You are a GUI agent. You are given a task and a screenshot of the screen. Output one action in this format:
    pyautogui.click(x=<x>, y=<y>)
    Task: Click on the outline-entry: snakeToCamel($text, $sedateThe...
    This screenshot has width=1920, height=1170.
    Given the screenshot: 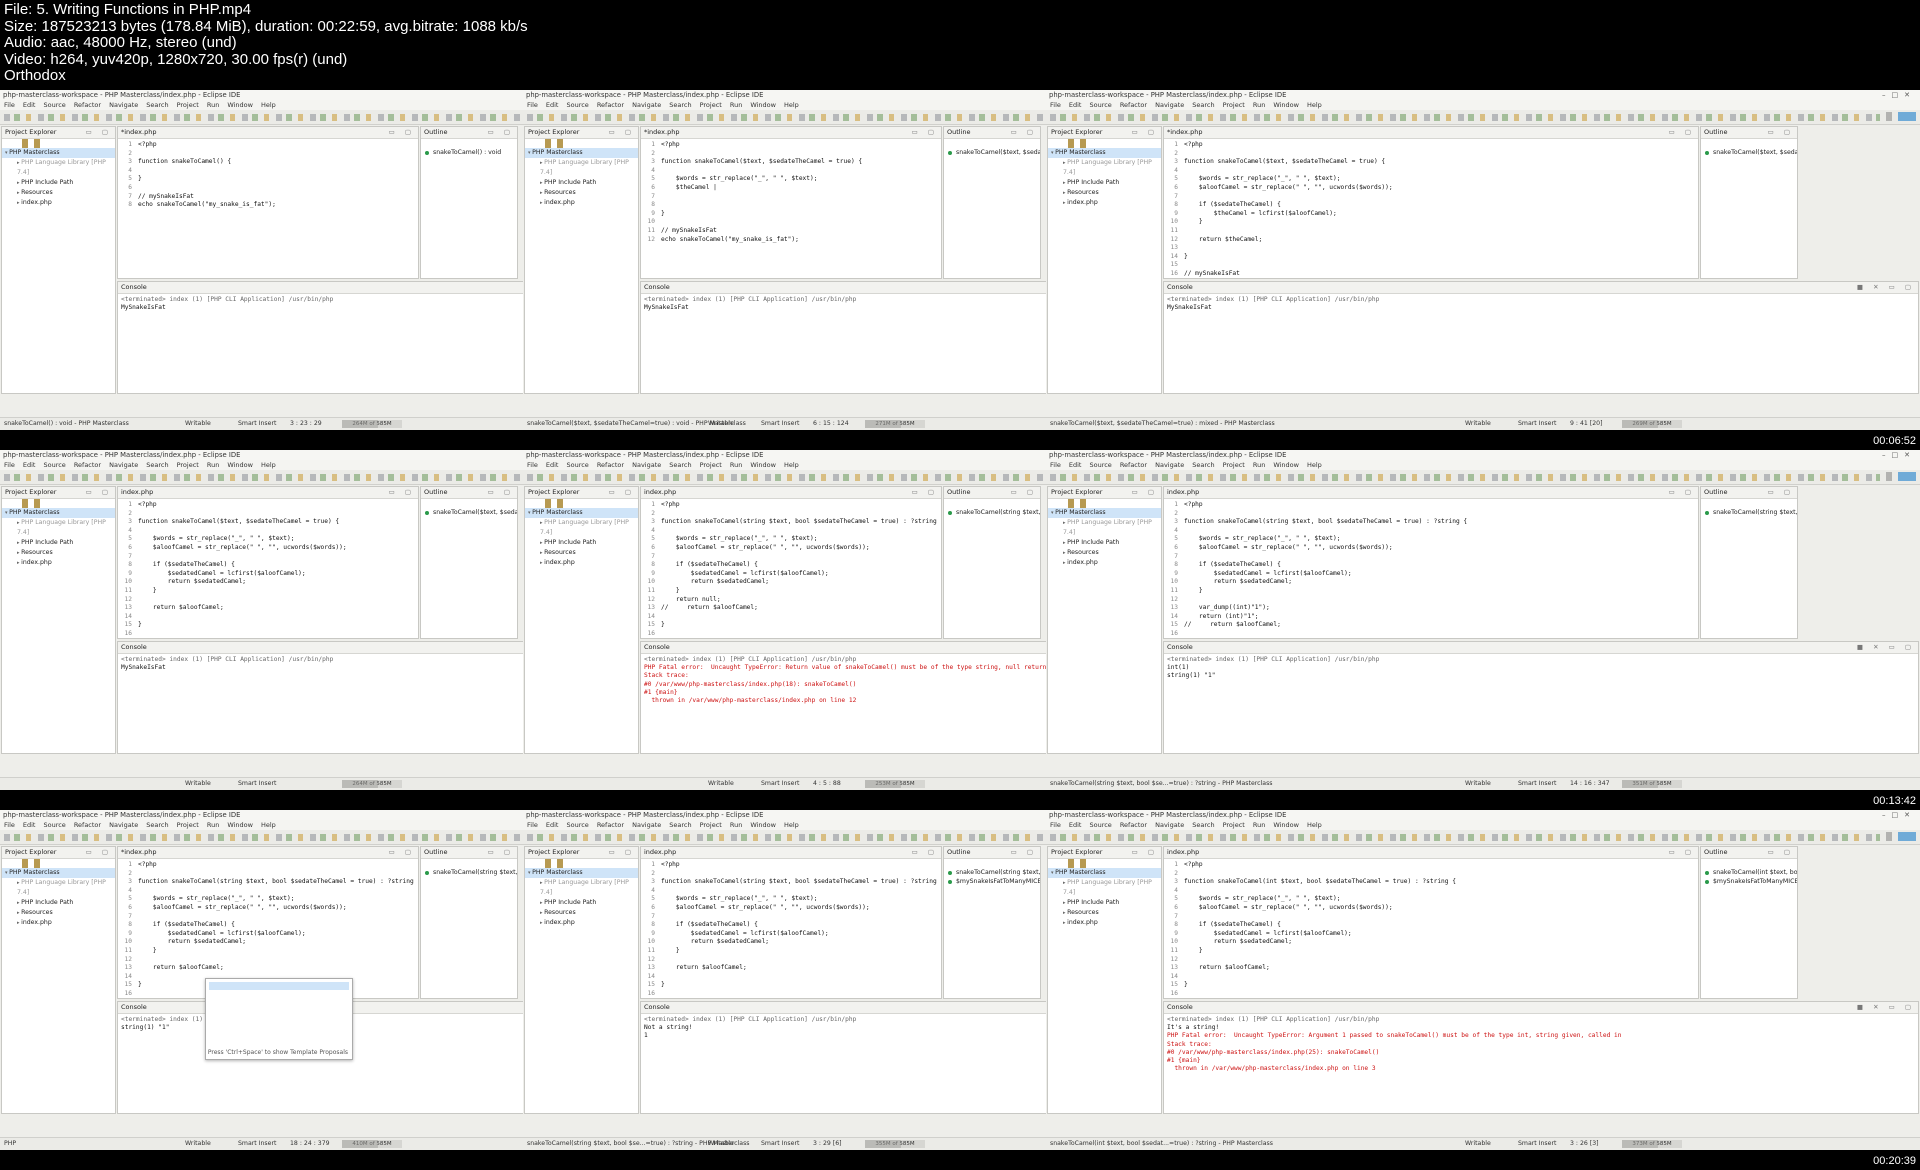 What is the action you would take?
    pyautogui.click(x=992, y=152)
    